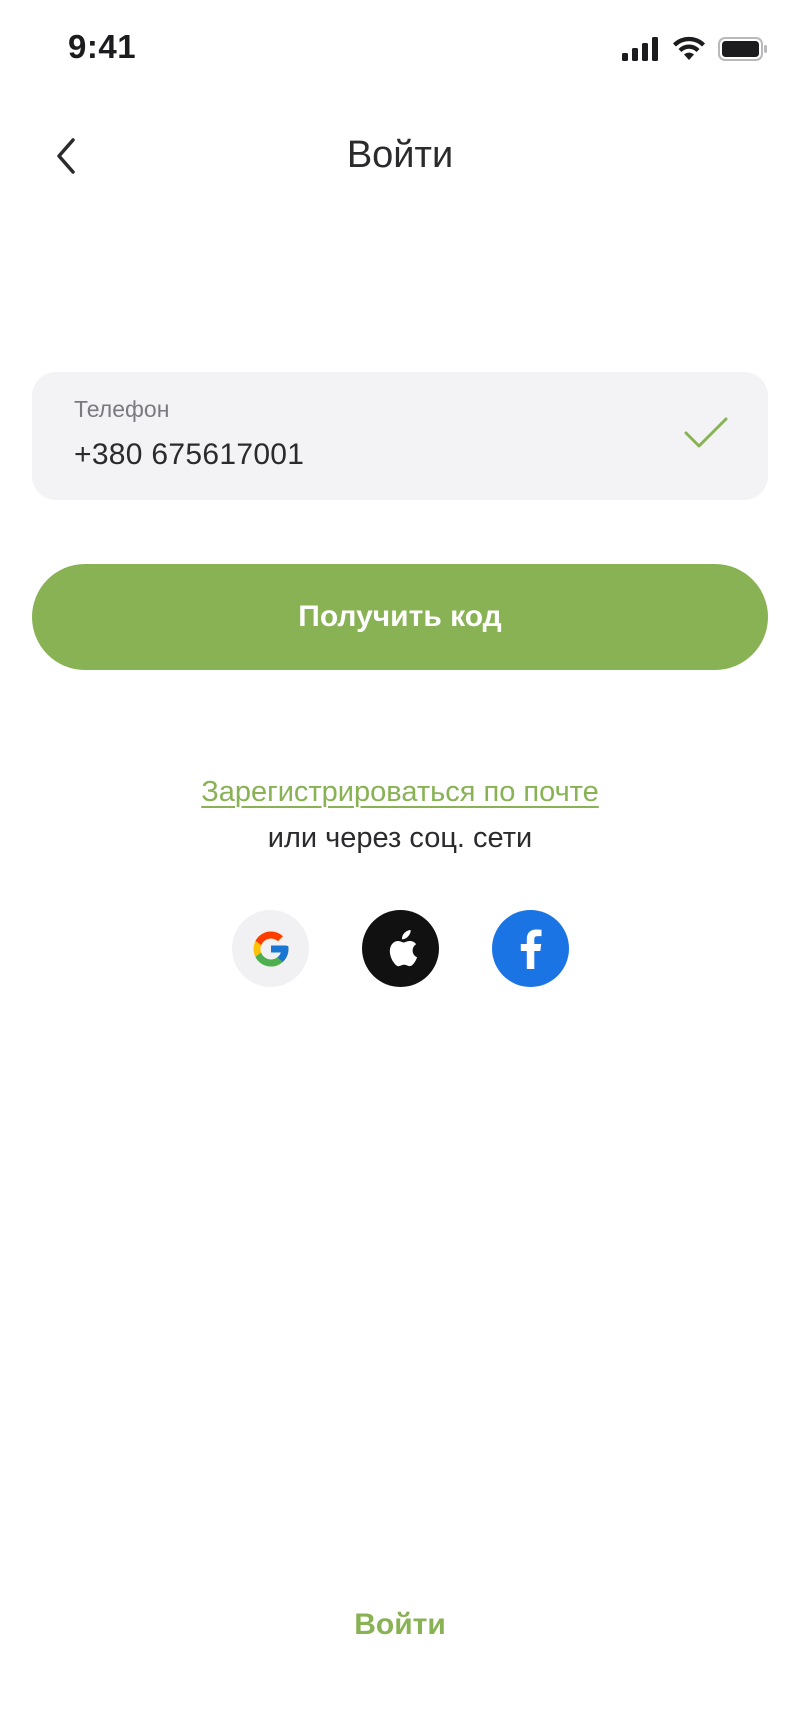  I want to click on phone-label: Телефон, so click(122, 409).